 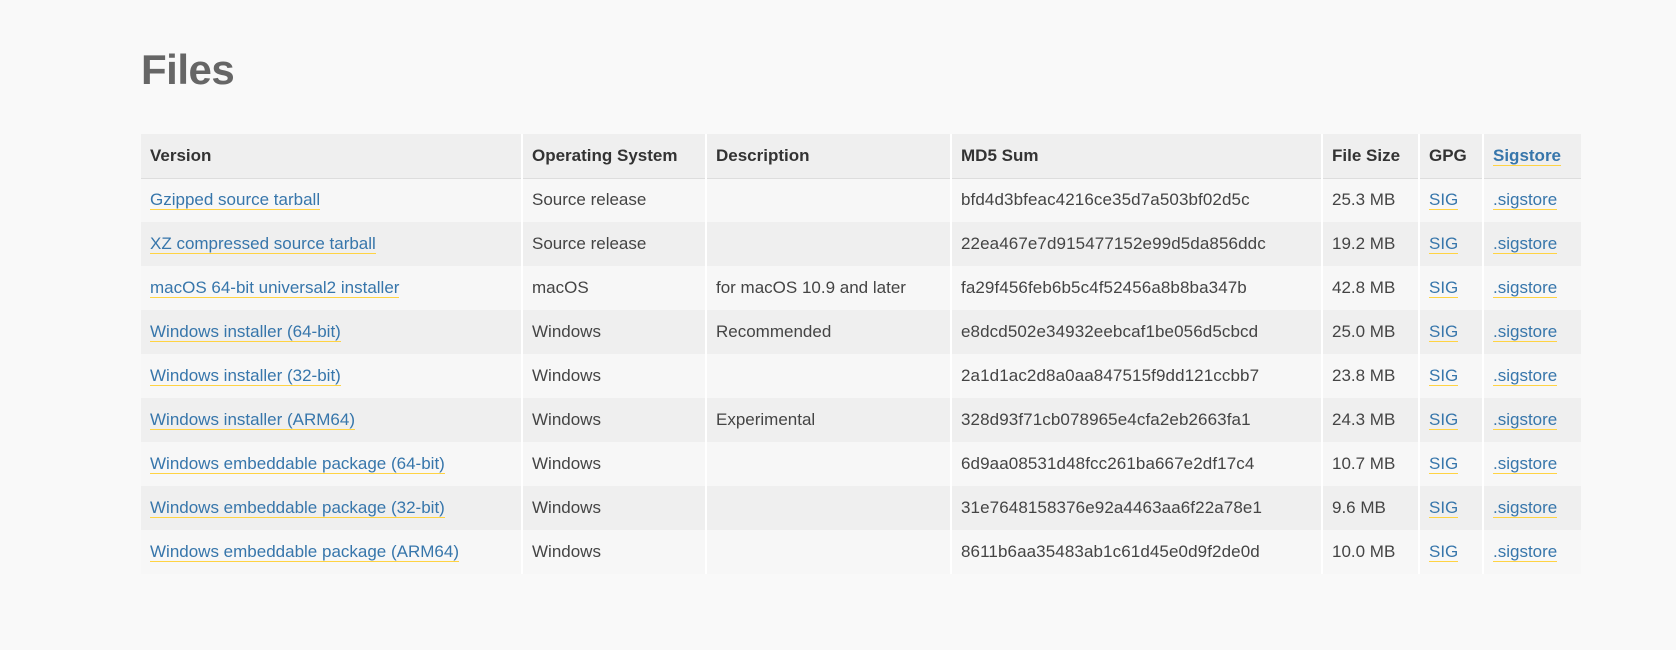 I want to click on md5-sum: 328d93f71cb078965e4cfa2eb2663fa1, so click(x=1137, y=420).